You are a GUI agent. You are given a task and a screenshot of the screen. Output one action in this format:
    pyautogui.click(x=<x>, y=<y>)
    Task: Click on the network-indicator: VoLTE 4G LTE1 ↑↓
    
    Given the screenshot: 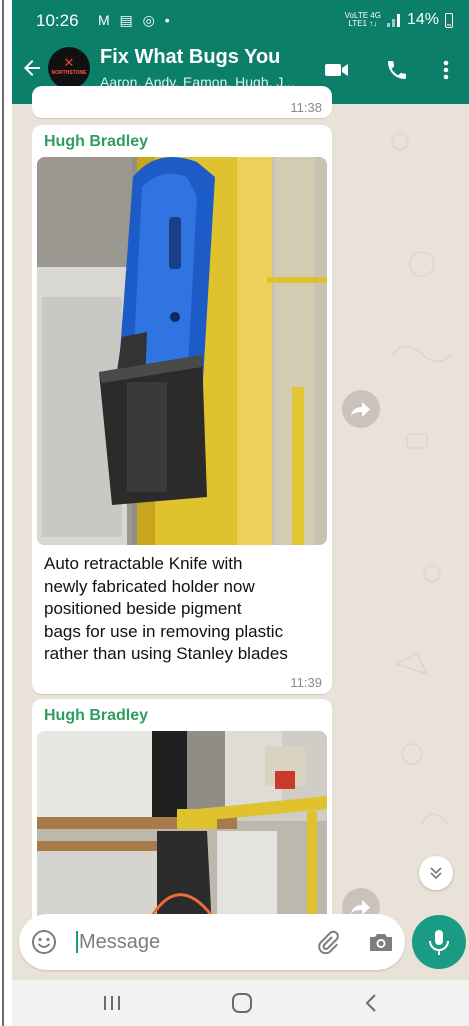 What is the action you would take?
    pyautogui.click(x=363, y=20)
    